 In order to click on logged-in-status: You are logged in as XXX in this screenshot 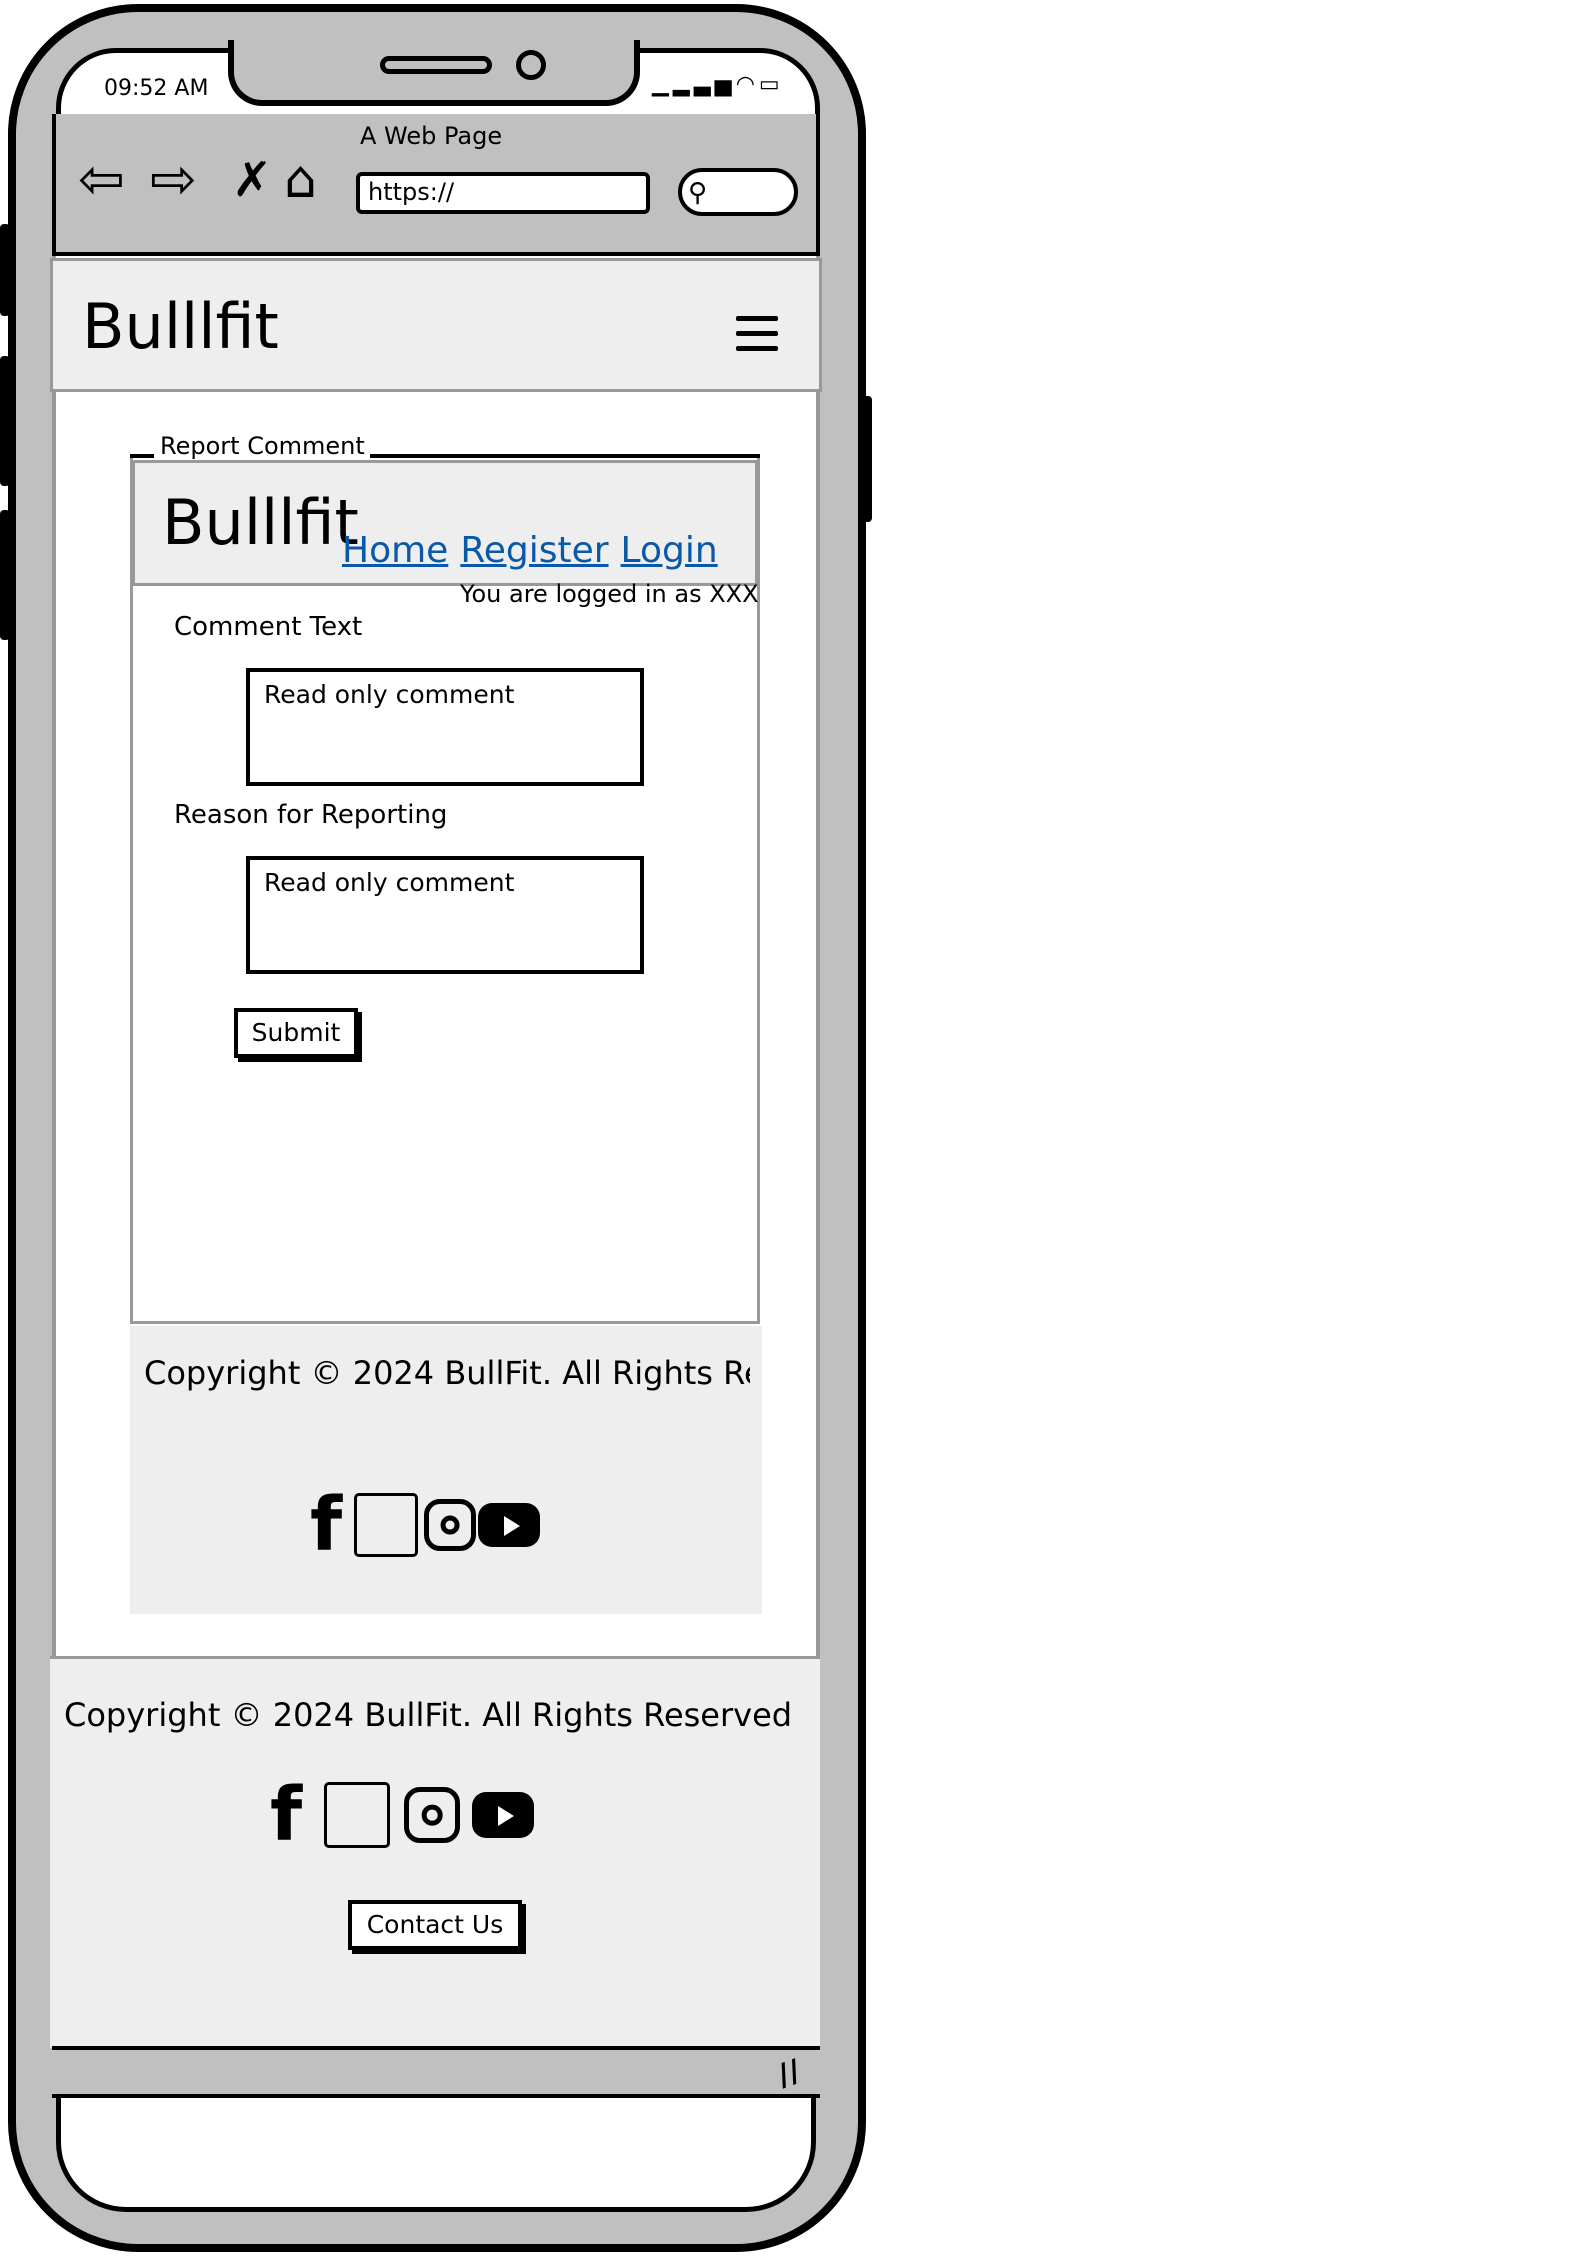, I will do `click(609, 594)`.